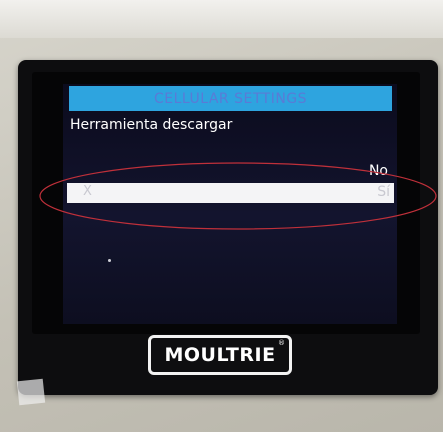  I want to click on screen-title: CELLULAR SETTINGS, so click(230, 98).